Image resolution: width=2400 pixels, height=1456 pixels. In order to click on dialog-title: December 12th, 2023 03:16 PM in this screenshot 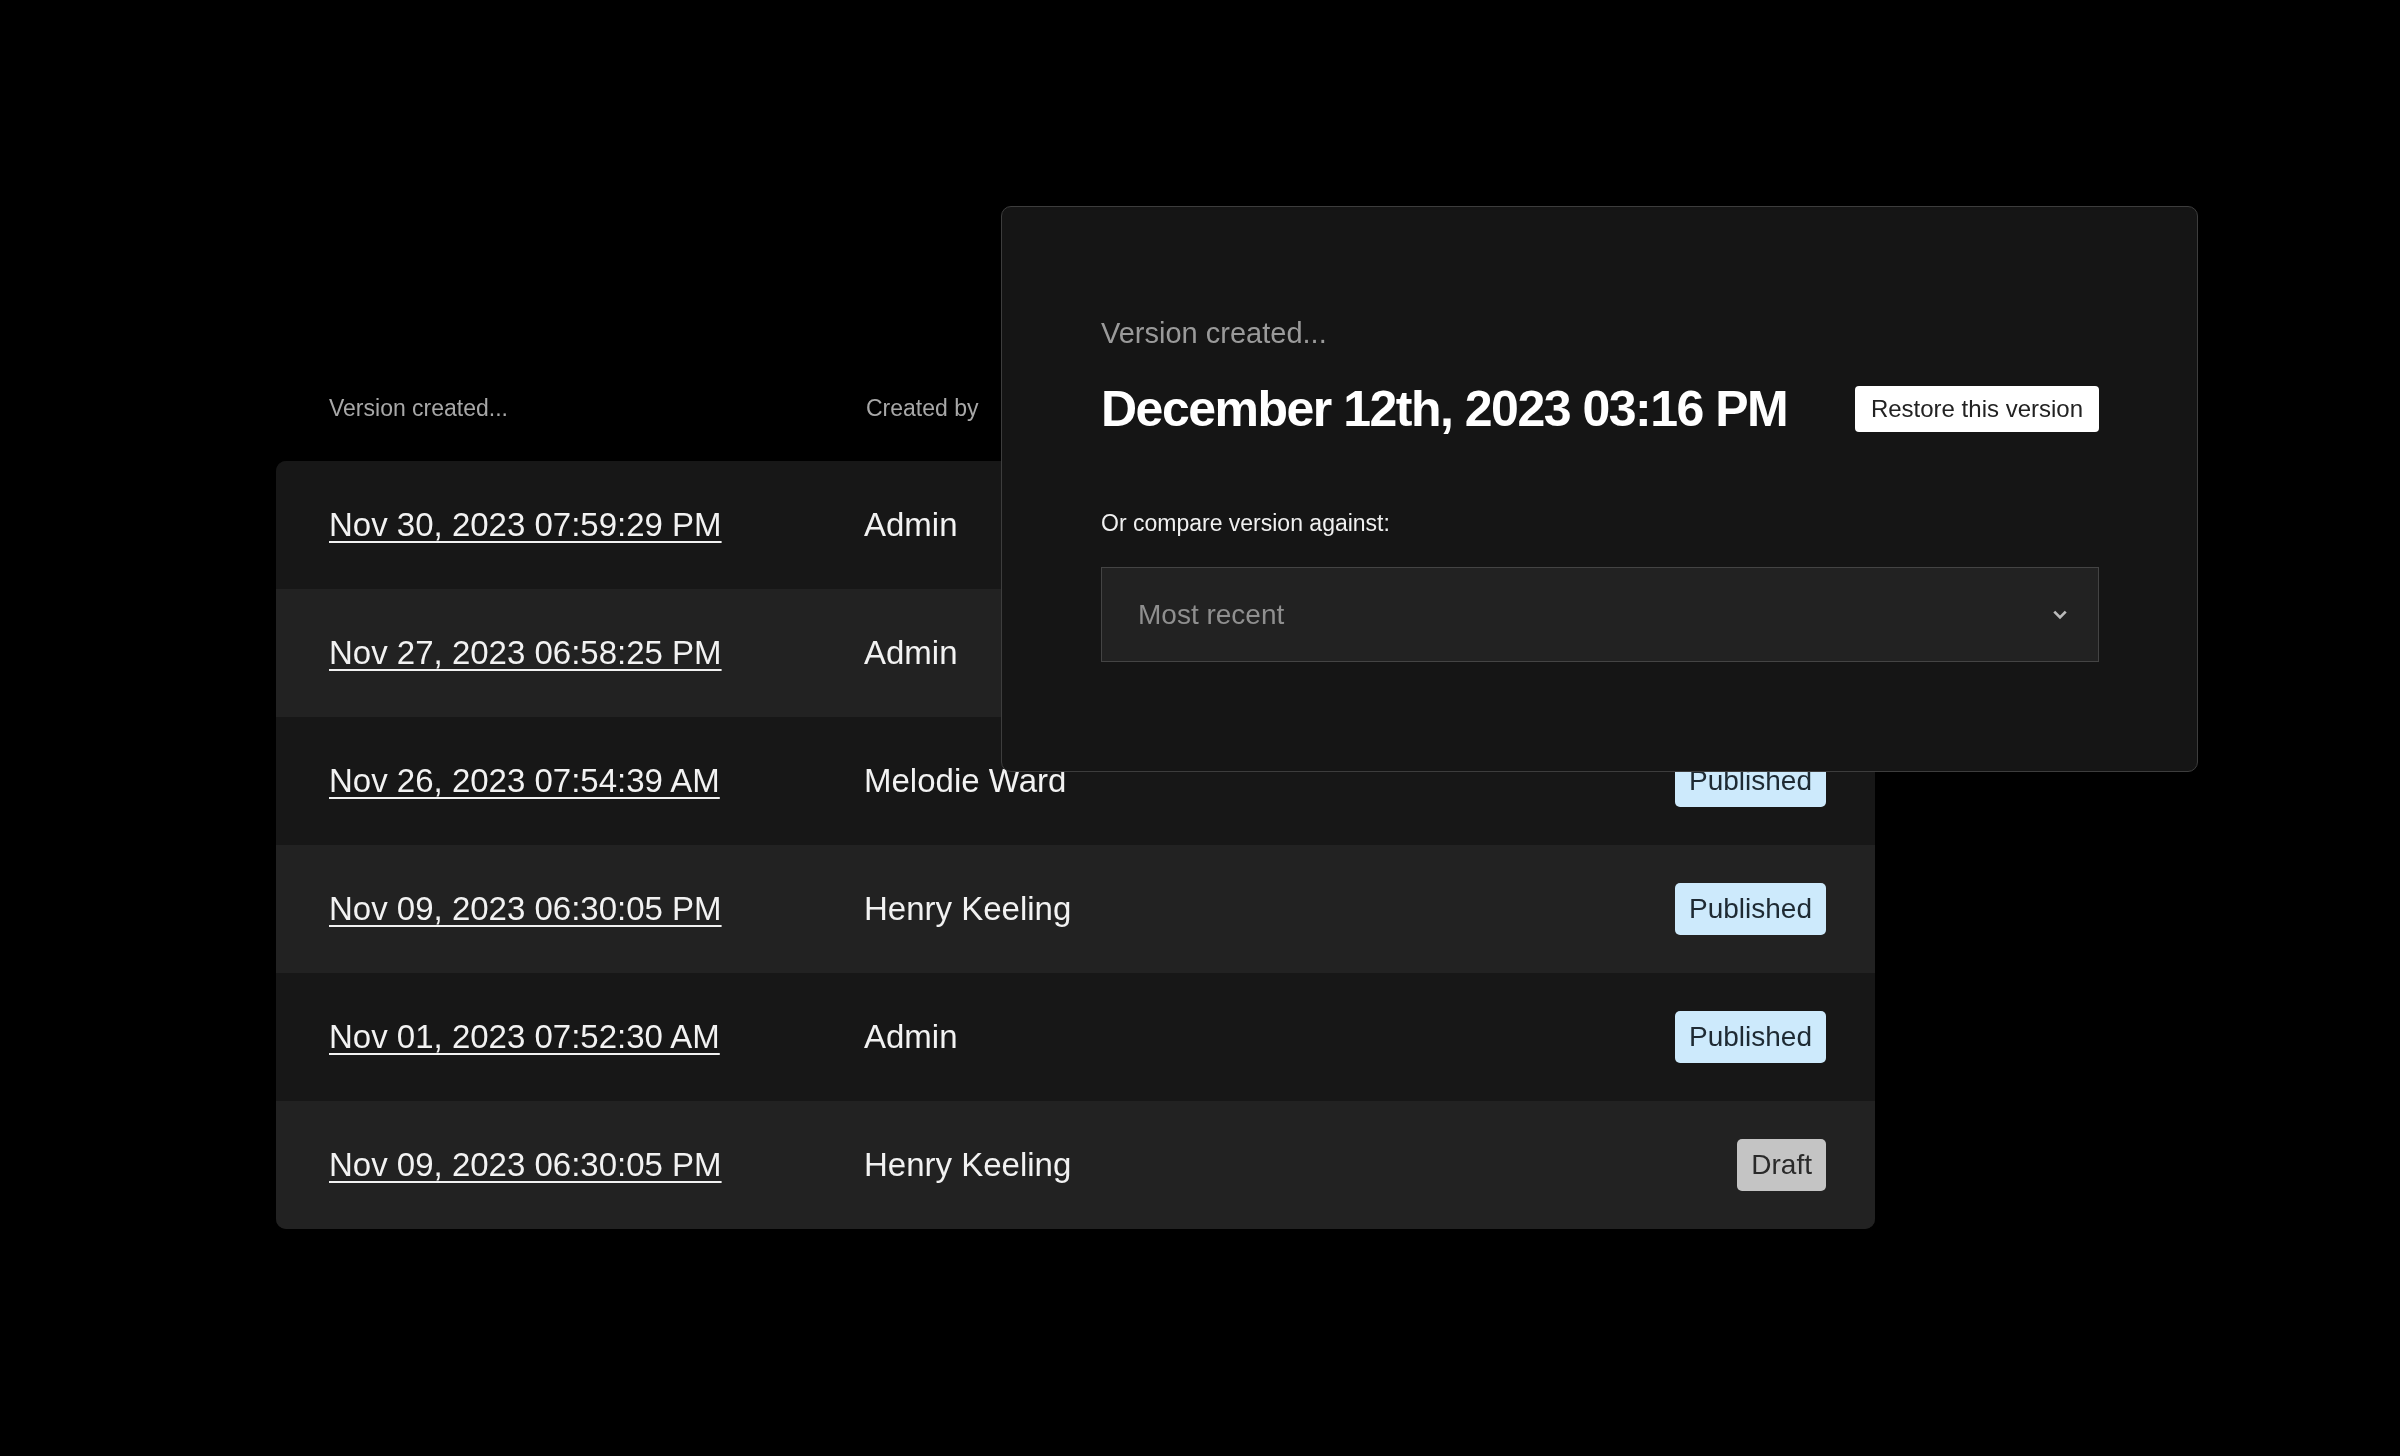, I will do `click(1444, 409)`.